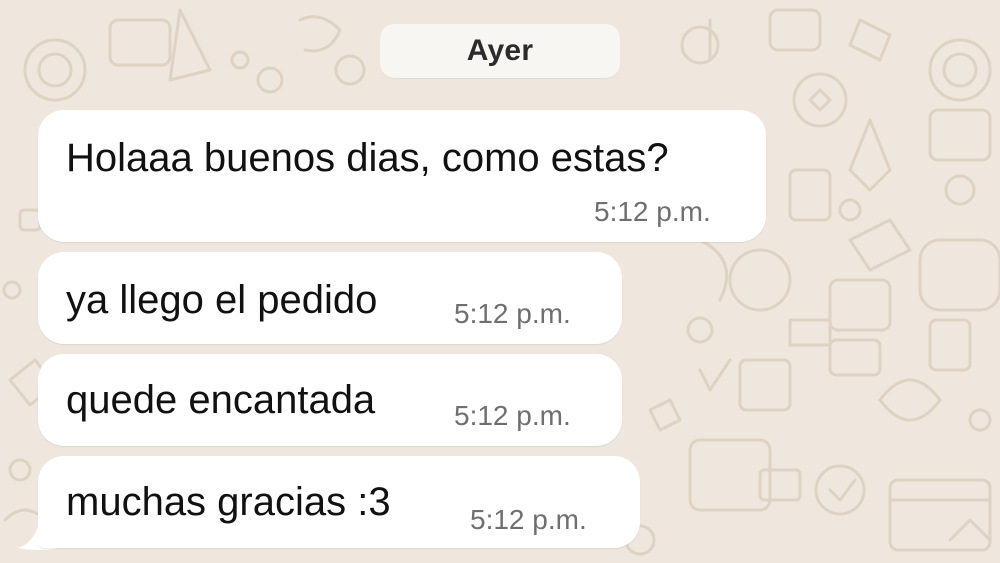 The image size is (1000, 563). I want to click on message-text: quede encantada, so click(221, 400).